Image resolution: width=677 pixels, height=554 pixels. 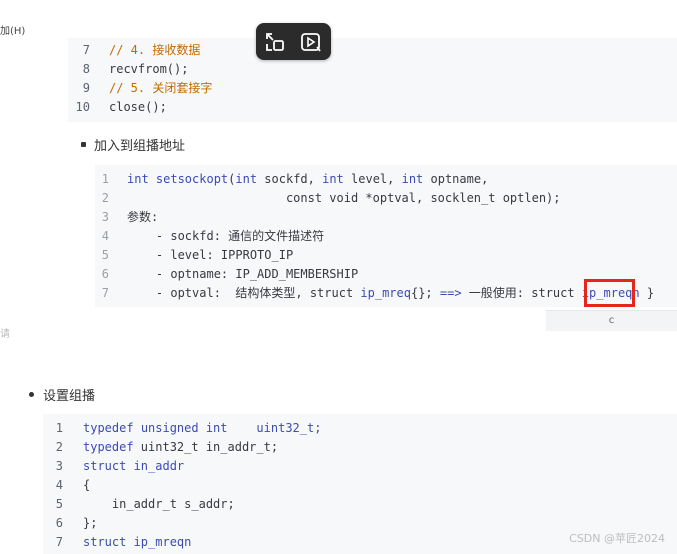 I want to click on code-text: };, so click(x=90, y=523).